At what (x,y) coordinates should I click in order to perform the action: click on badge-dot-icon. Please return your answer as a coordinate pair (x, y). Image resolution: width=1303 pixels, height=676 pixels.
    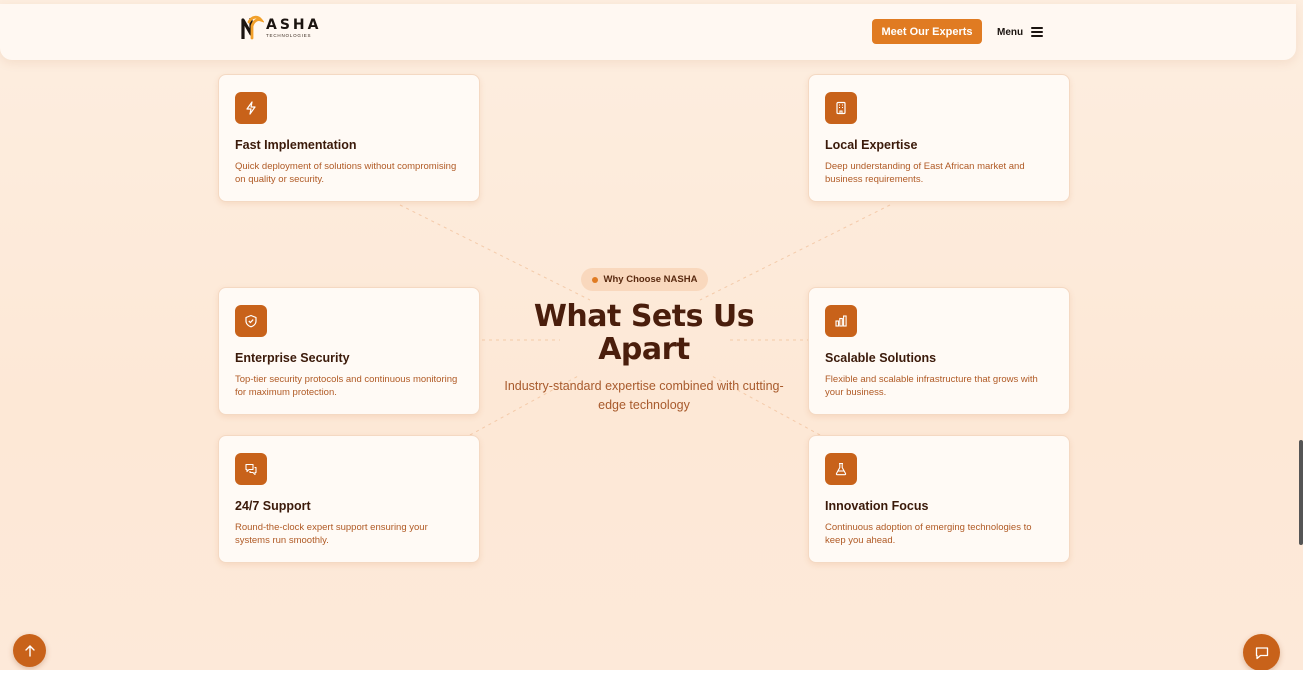
    Looking at the image, I should click on (594, 279).